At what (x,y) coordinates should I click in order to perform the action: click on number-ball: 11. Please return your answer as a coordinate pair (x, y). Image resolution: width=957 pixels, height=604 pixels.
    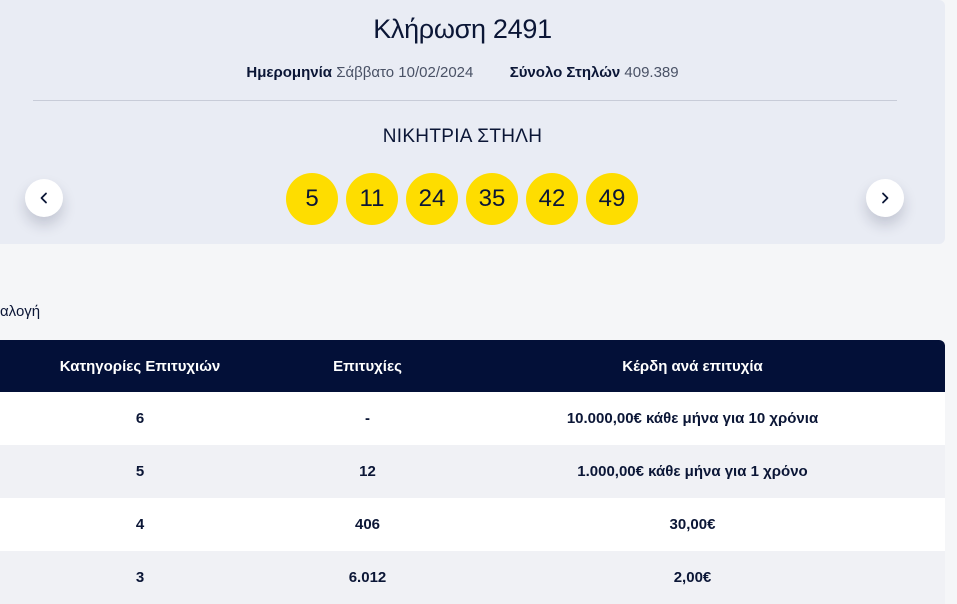
    Looking at the image, I should click on (372, 199).